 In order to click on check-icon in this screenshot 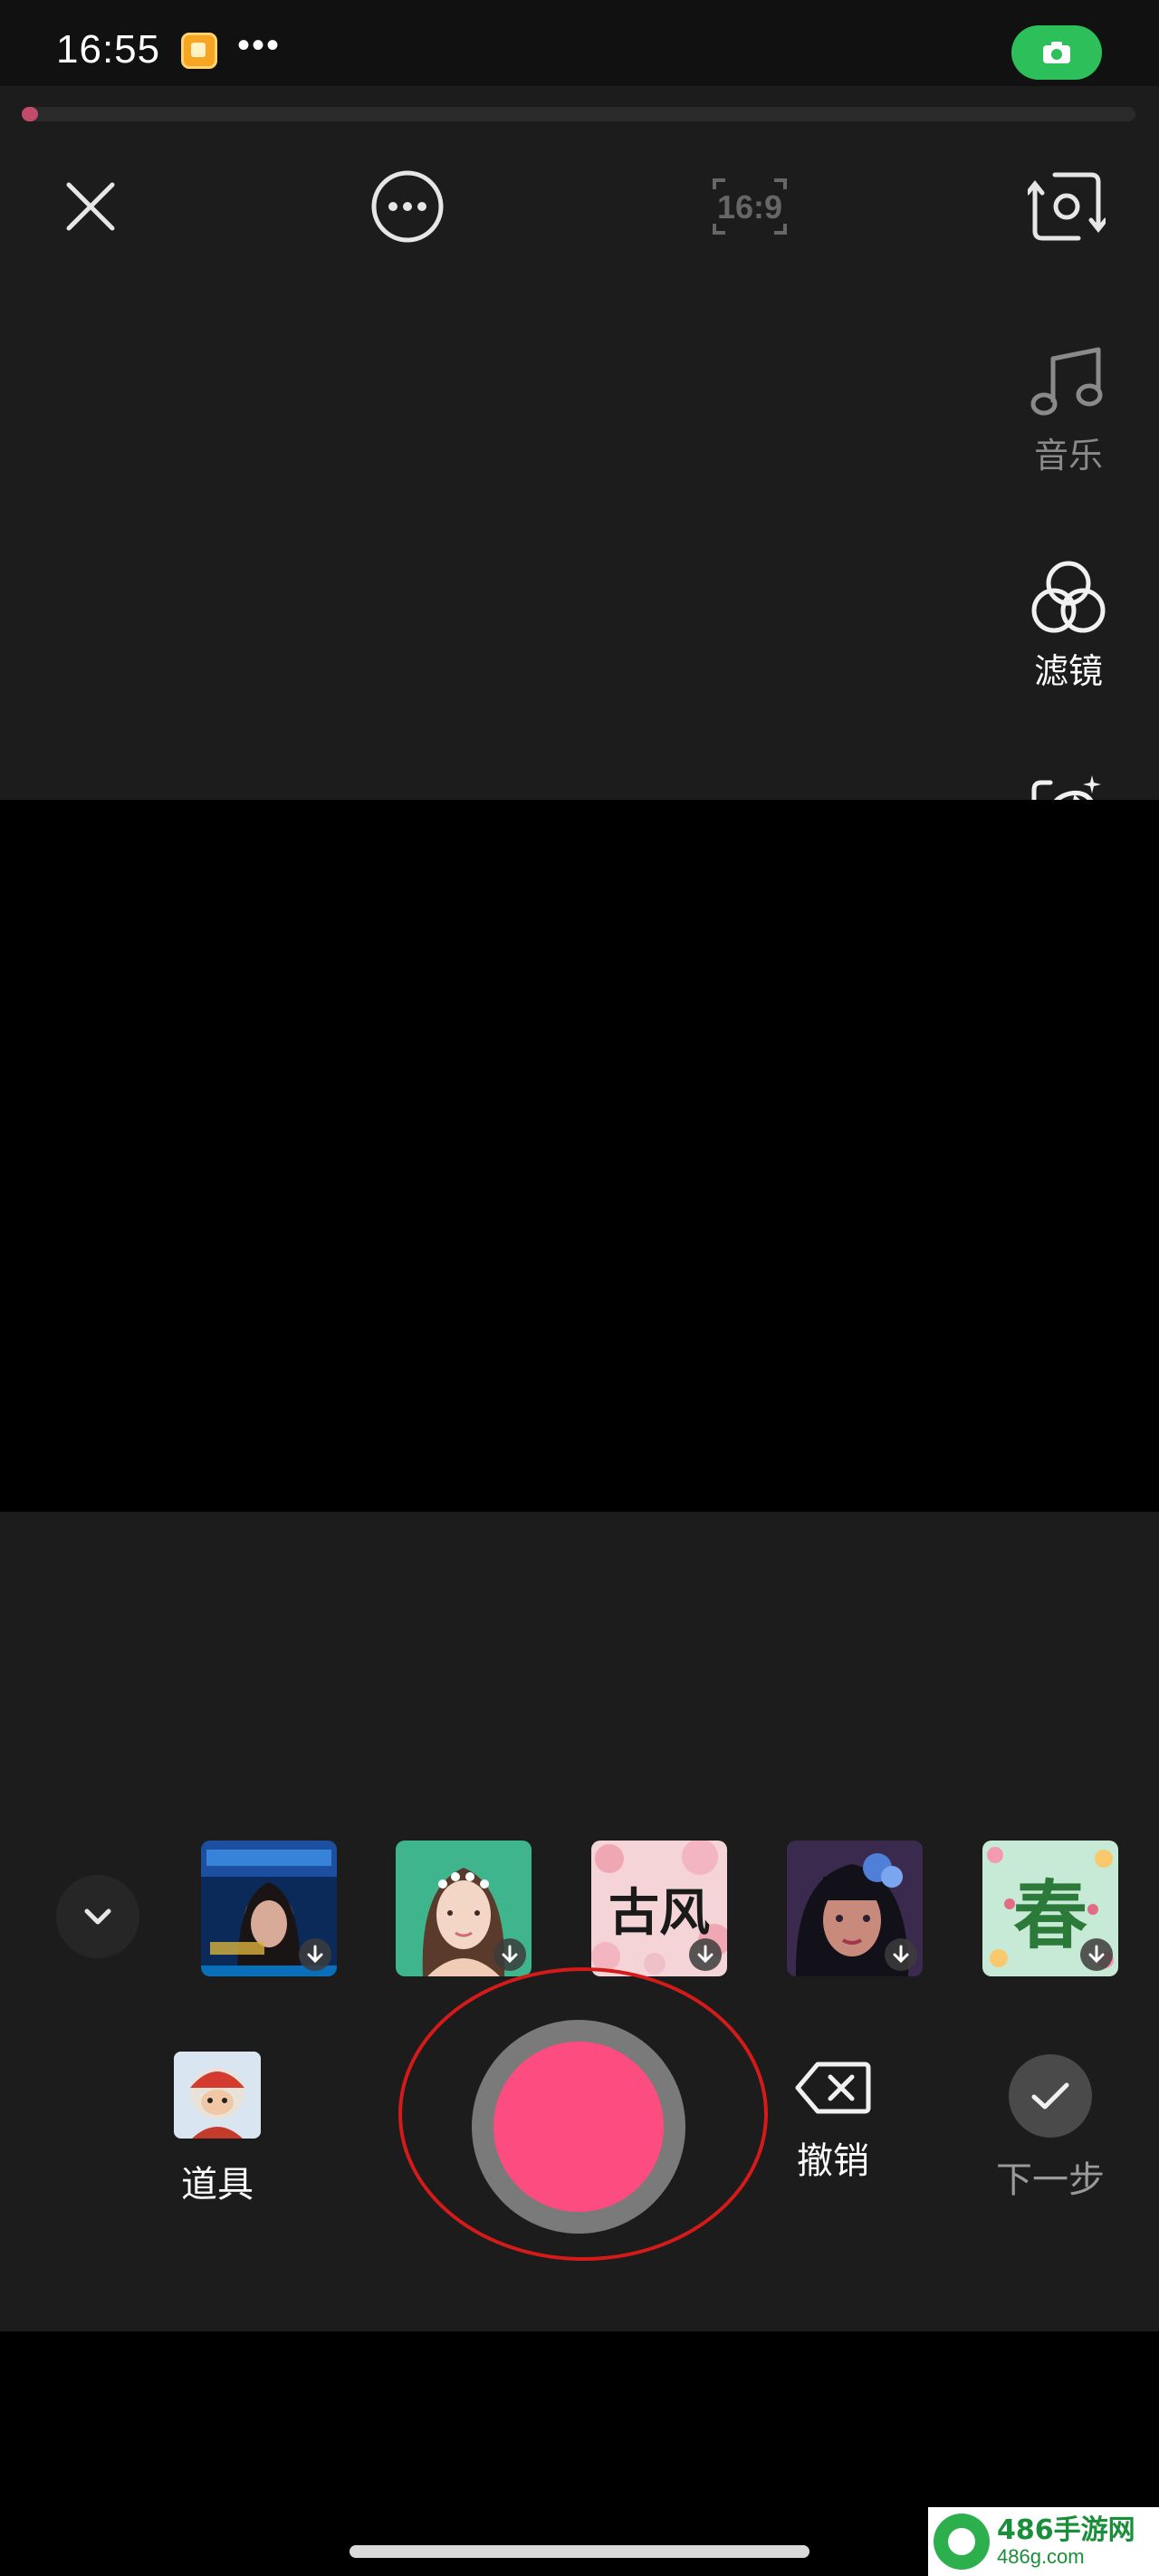, I will do `click(1051, 2096)`.